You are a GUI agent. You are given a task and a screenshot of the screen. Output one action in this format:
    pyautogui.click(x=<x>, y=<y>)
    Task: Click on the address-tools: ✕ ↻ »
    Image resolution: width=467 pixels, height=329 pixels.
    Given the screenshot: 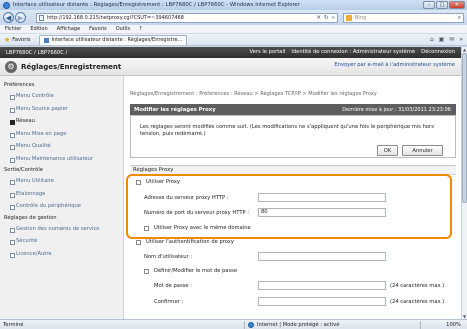 What is the action you would take?
    pyautogui.click(x=325, y=18)
    